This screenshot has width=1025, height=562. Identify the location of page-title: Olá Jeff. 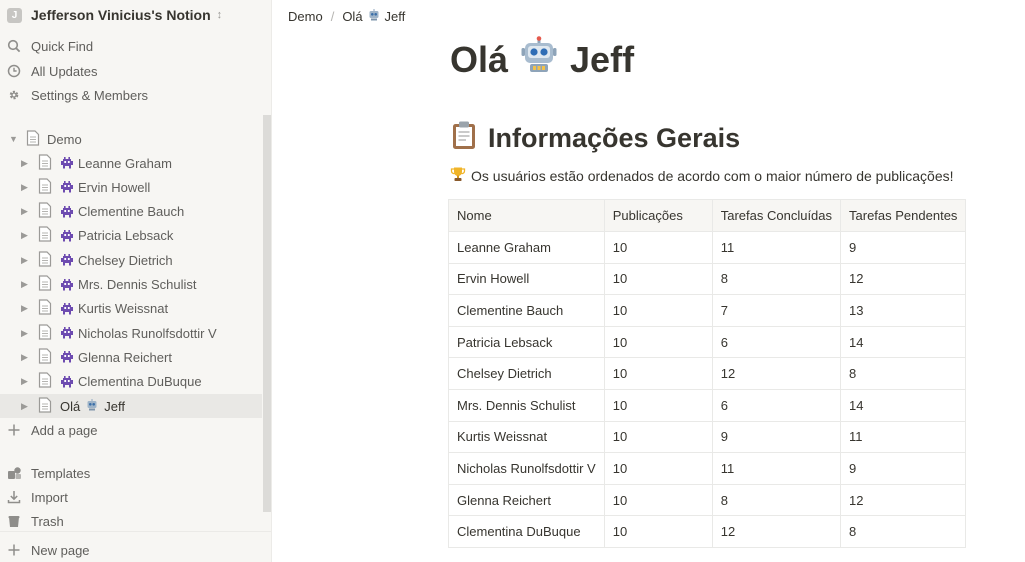
(542, 59).